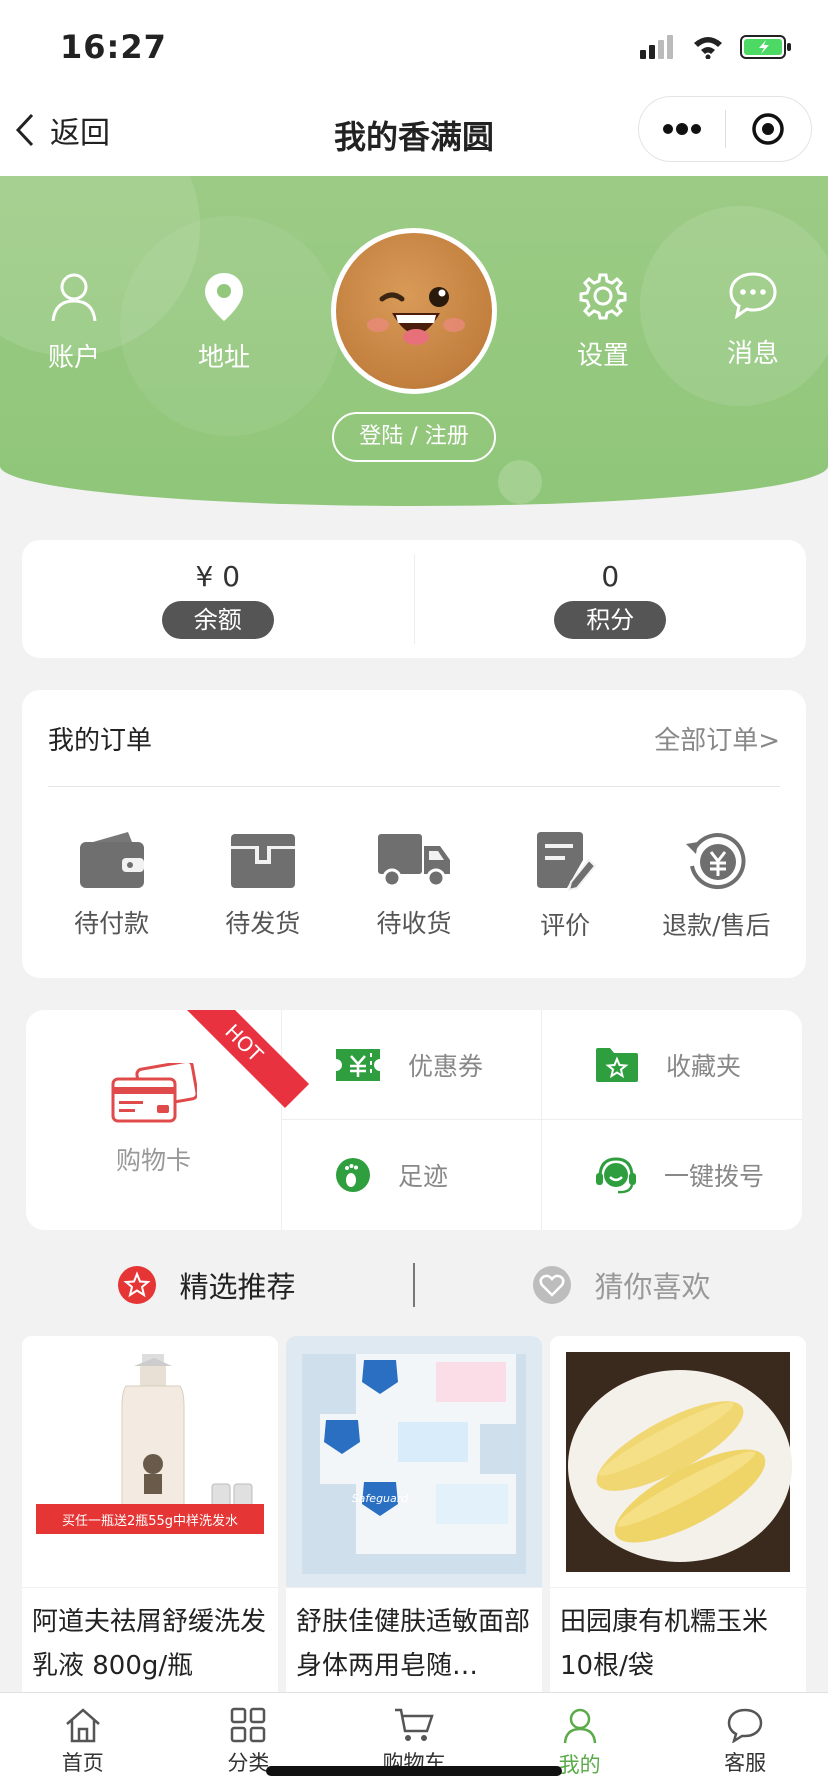 This screenshot has width=828, height=1792. What do you see at coordinates (224, 297) in the screenshot?
I see `location-pin-icon` at bounding box center [224, 297].